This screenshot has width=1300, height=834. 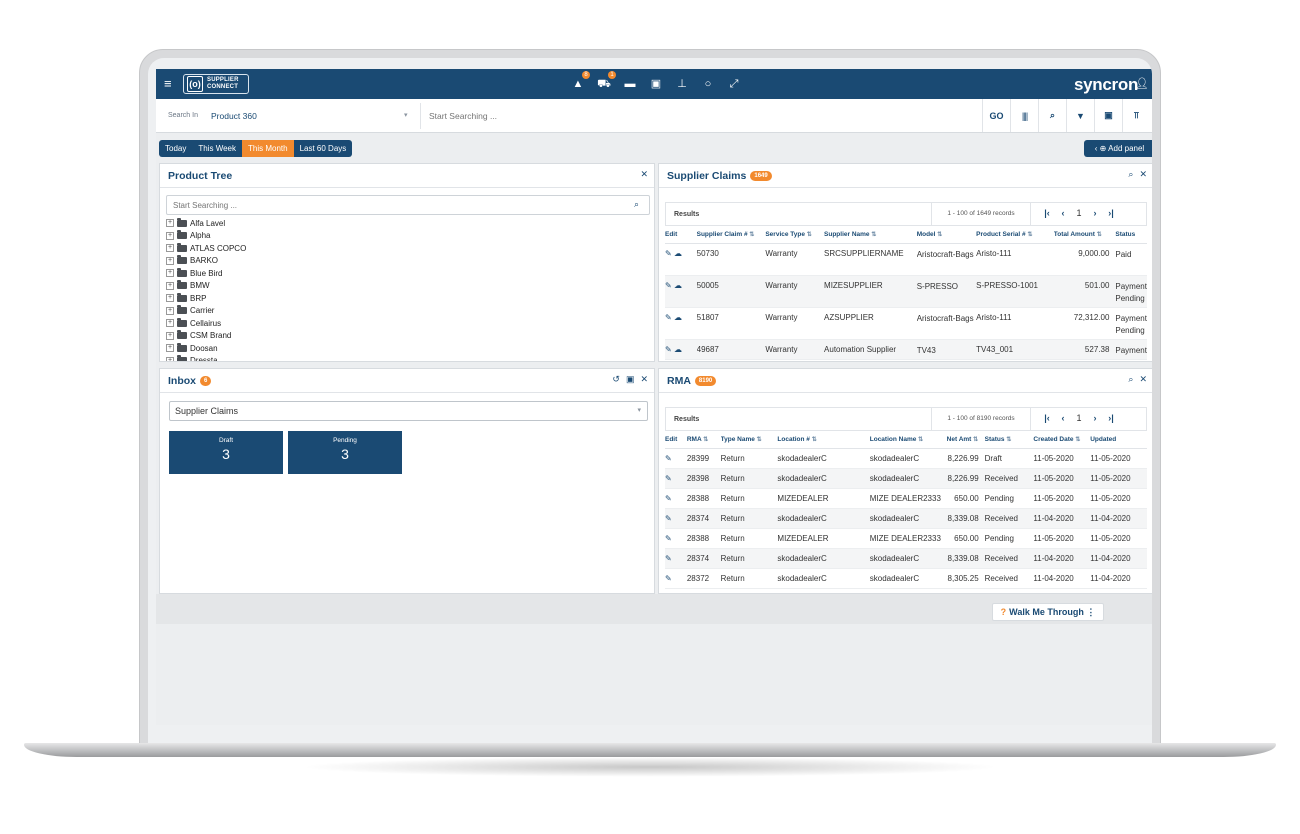 I want to click on filter-icon: ▼, so click(x=1080, y=115).